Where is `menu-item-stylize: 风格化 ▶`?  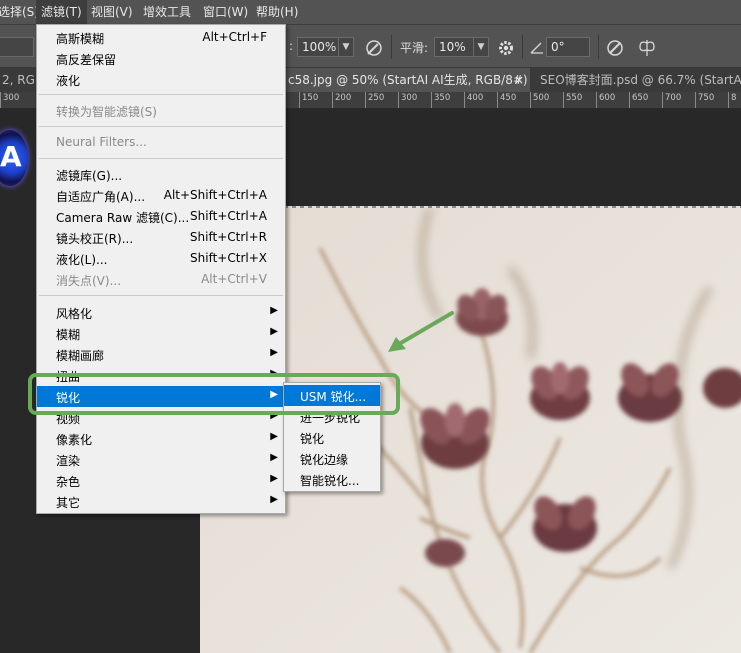
menu-item-stylize: 风格化 ▶ is located at coordinates (161, 312).